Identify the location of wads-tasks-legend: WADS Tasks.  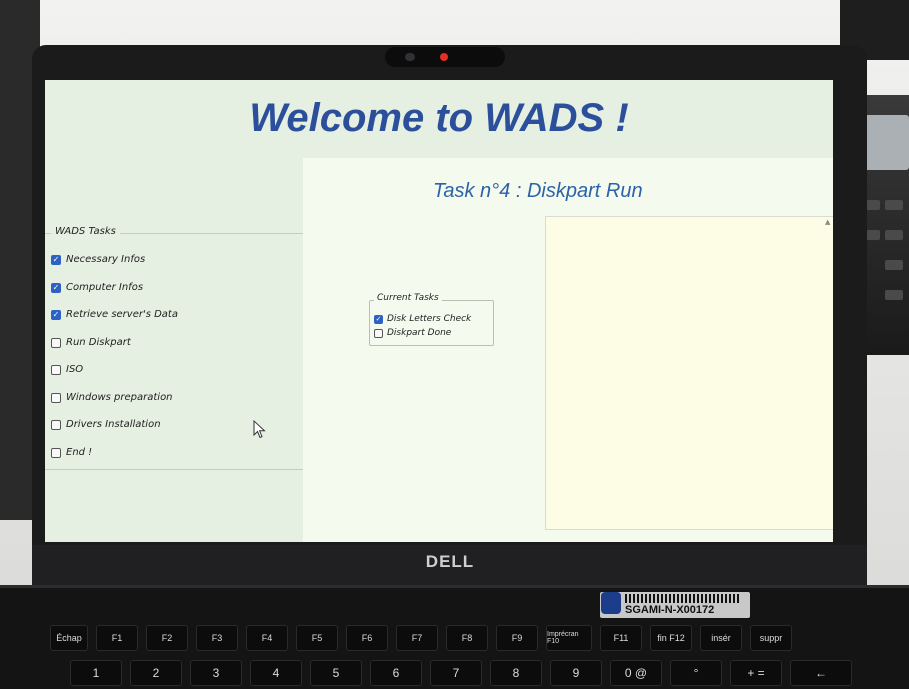
(85, 231).